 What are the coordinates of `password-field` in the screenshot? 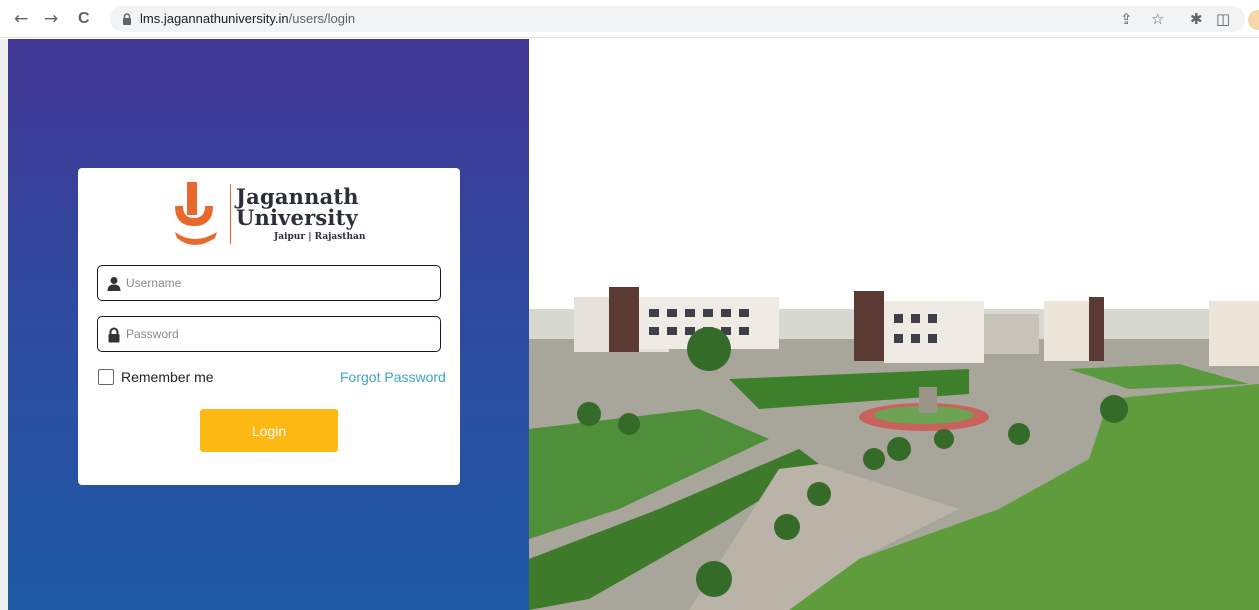 It's located at (269, 334).